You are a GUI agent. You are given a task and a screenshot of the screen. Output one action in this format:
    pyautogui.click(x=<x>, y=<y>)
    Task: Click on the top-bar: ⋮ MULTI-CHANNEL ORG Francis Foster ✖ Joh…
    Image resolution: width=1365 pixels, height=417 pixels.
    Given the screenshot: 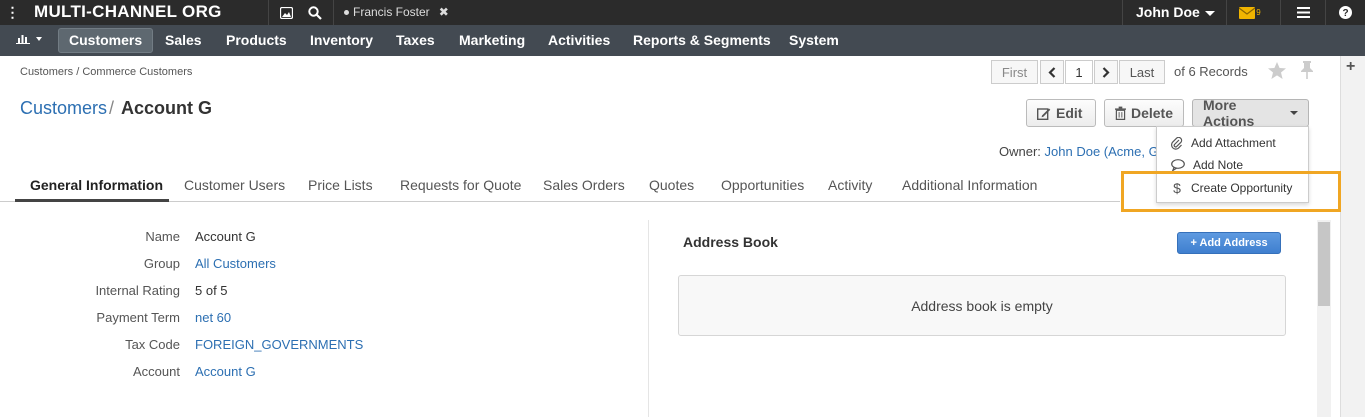 What is the action you would take?
    pyautogui.click(x=682, y=12)
    